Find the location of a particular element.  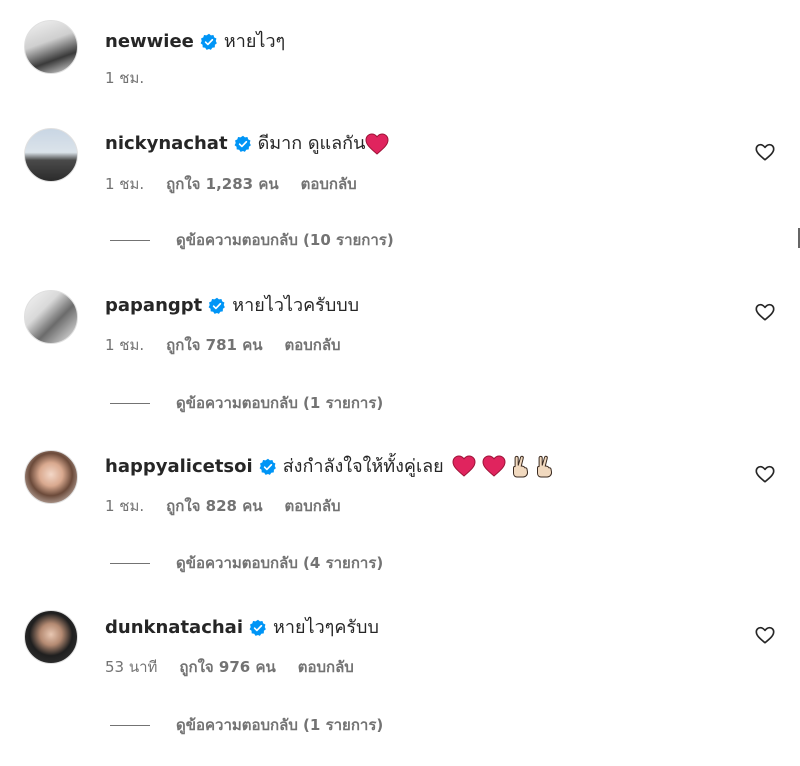

username: dunknatachai is located at coordinates (174, 628).